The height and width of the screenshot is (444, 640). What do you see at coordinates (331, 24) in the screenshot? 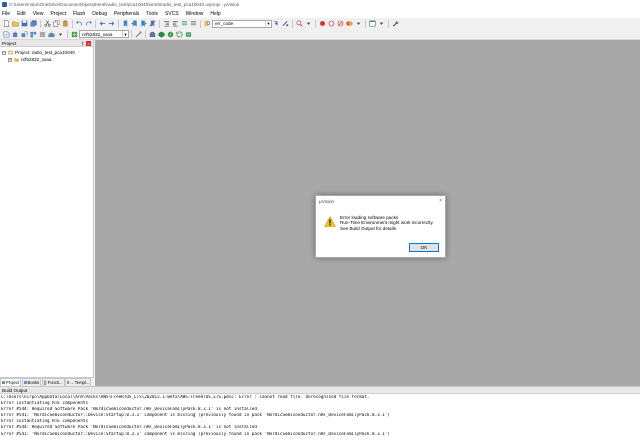
I see `enable-breakpoint-icon` at bounding box center [331, 24].